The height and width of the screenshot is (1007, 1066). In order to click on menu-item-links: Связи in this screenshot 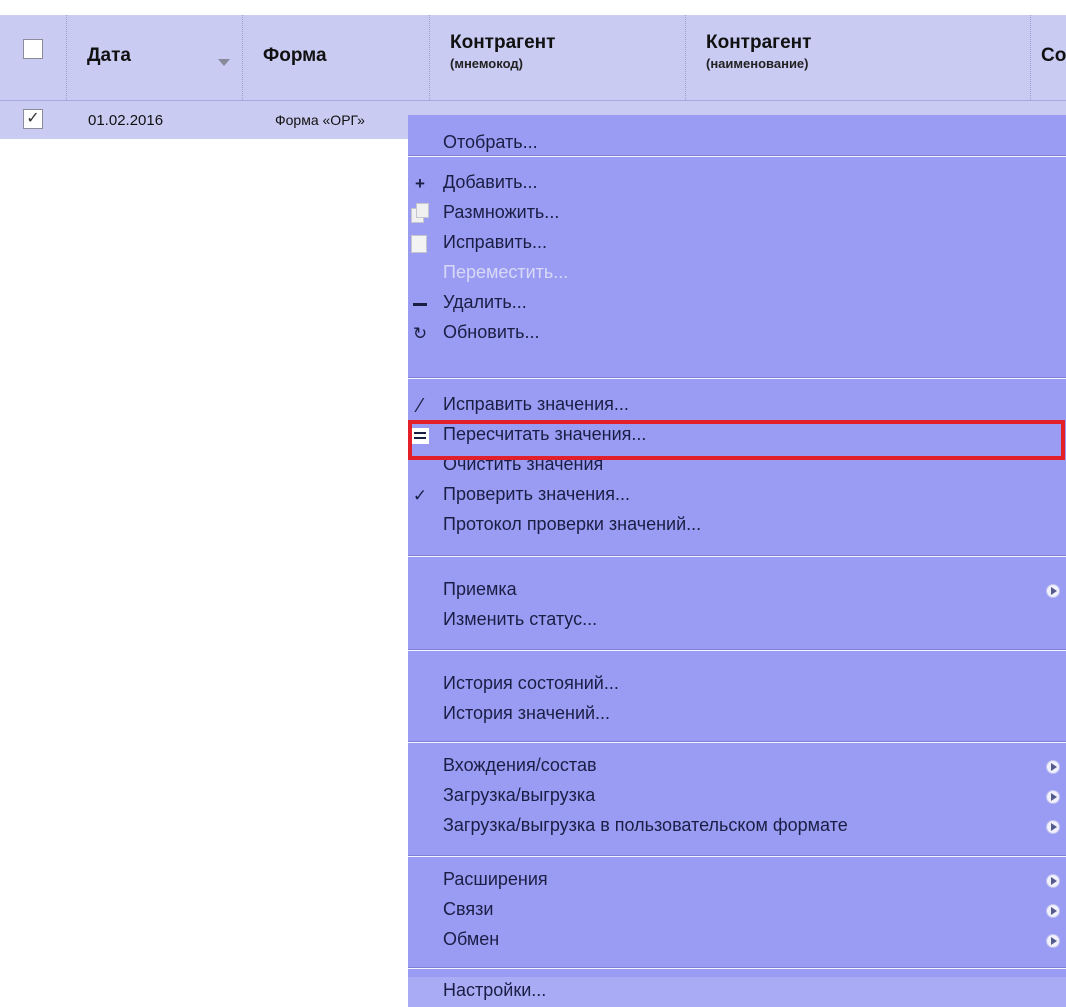, I will do `click(737, 911)`.